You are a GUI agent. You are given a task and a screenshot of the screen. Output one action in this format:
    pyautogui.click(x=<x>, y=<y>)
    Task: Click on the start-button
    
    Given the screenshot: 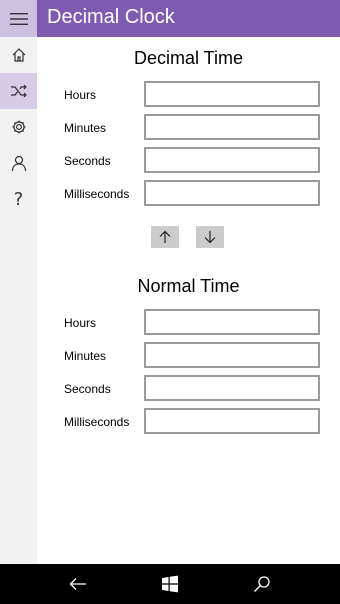 What is the action you would take?
    pyautogui.click(x=170, y=584)
    